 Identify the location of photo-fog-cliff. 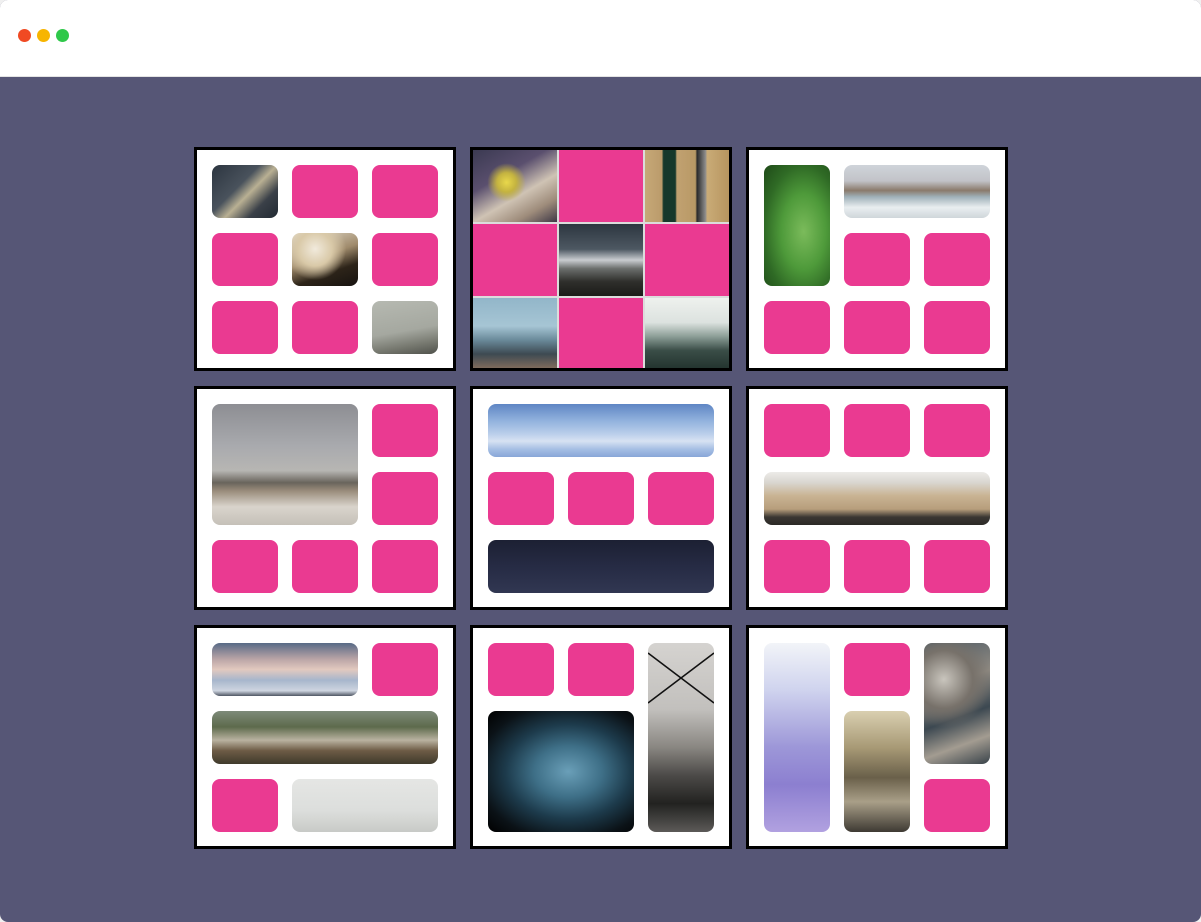
(405, 327).